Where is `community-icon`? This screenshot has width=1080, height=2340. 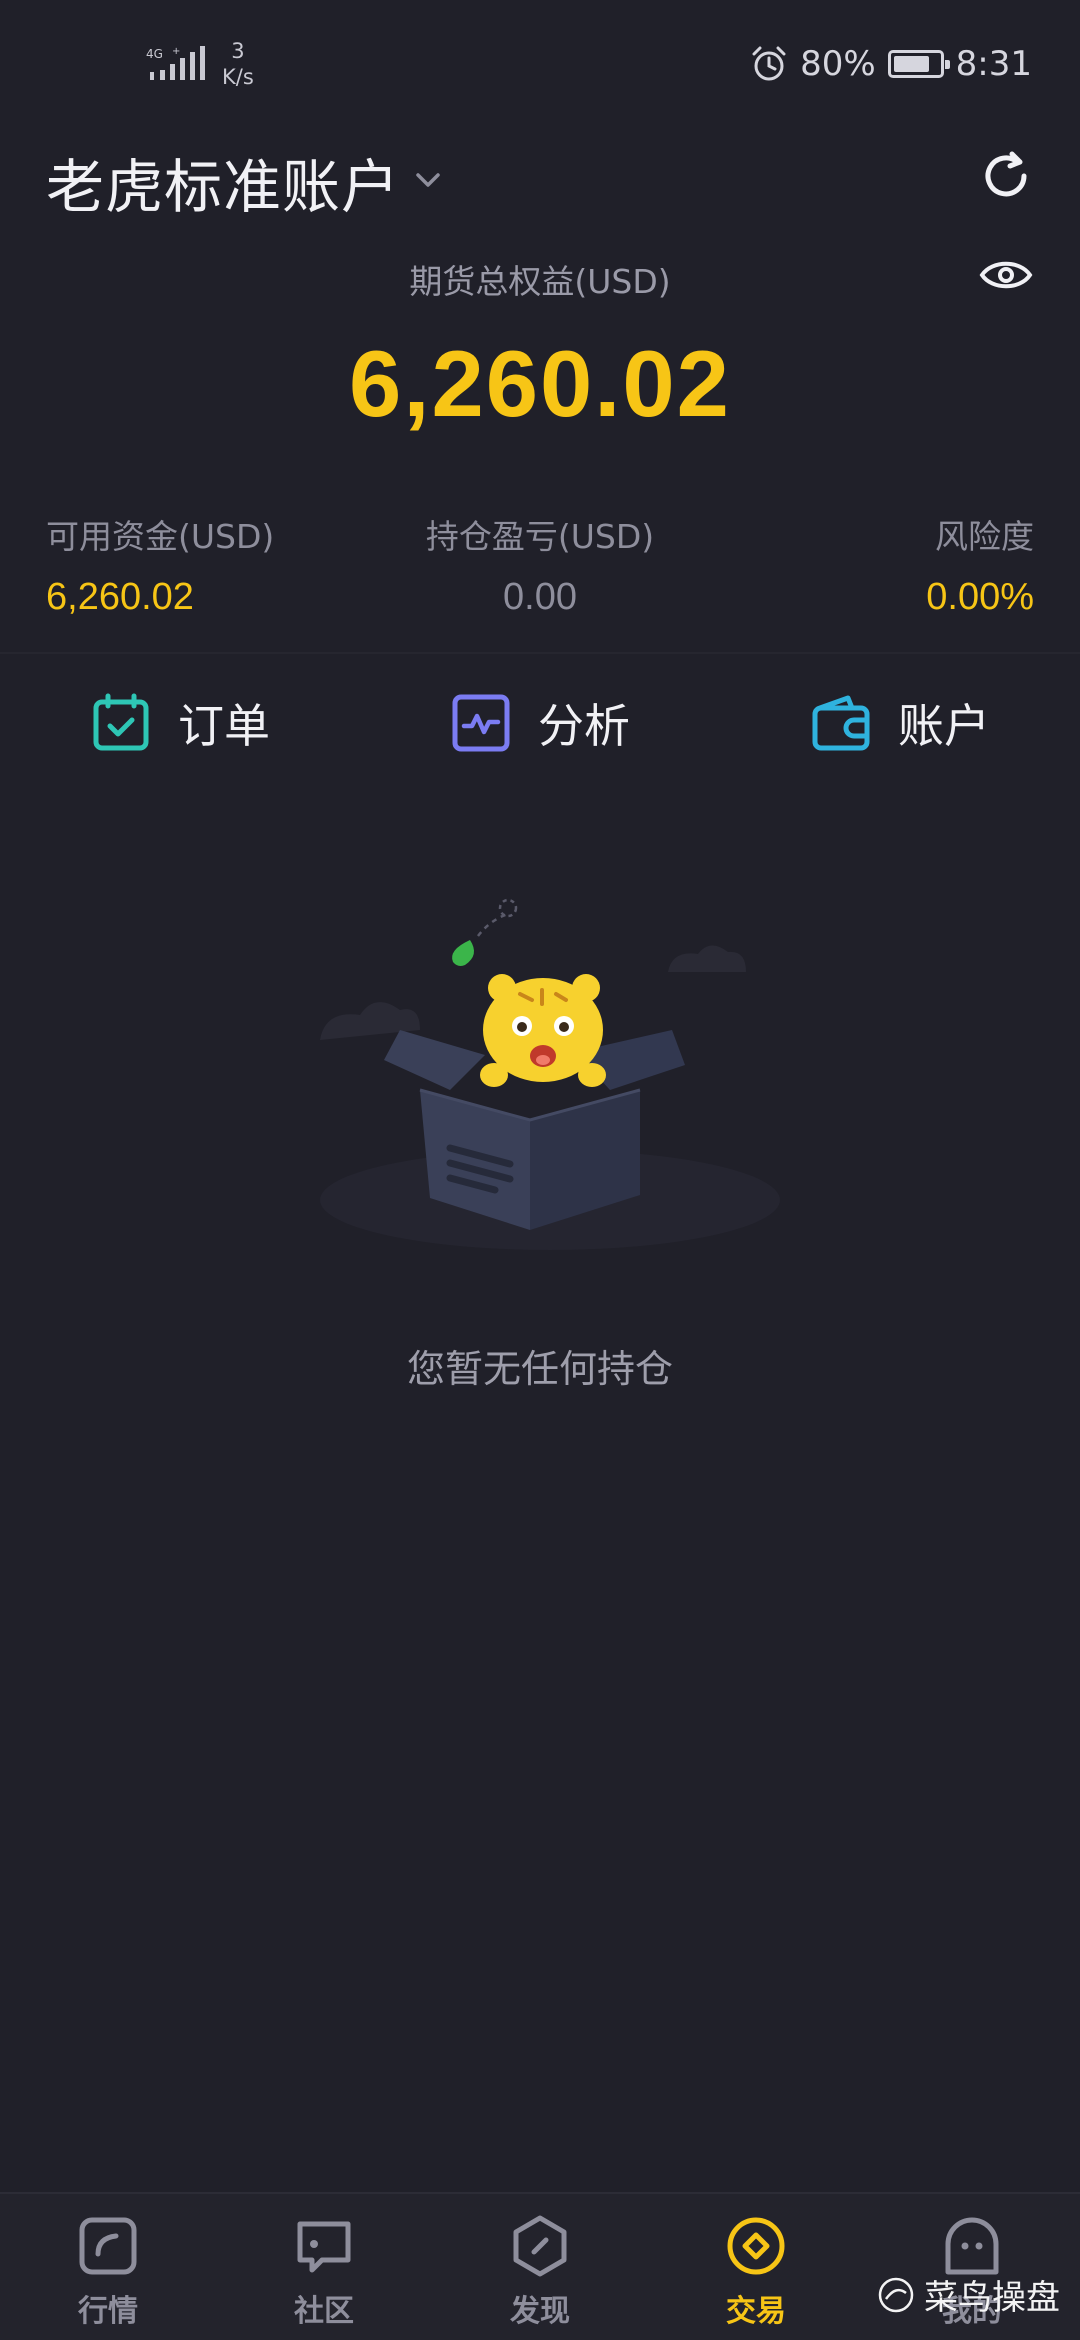
community-icon is located at coordinates (324, 2247).